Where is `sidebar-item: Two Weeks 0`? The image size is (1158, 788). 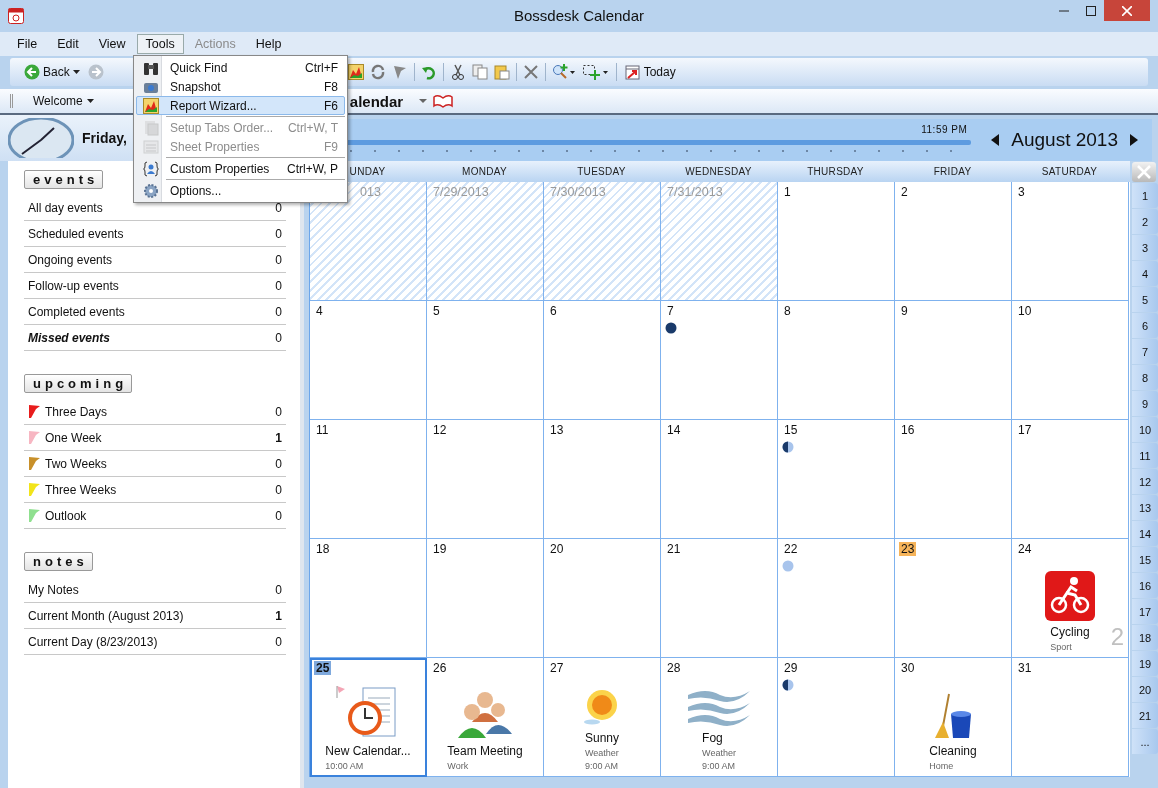 sidebar-item: Two Weeks 0 is located at coordinates (155, 464).